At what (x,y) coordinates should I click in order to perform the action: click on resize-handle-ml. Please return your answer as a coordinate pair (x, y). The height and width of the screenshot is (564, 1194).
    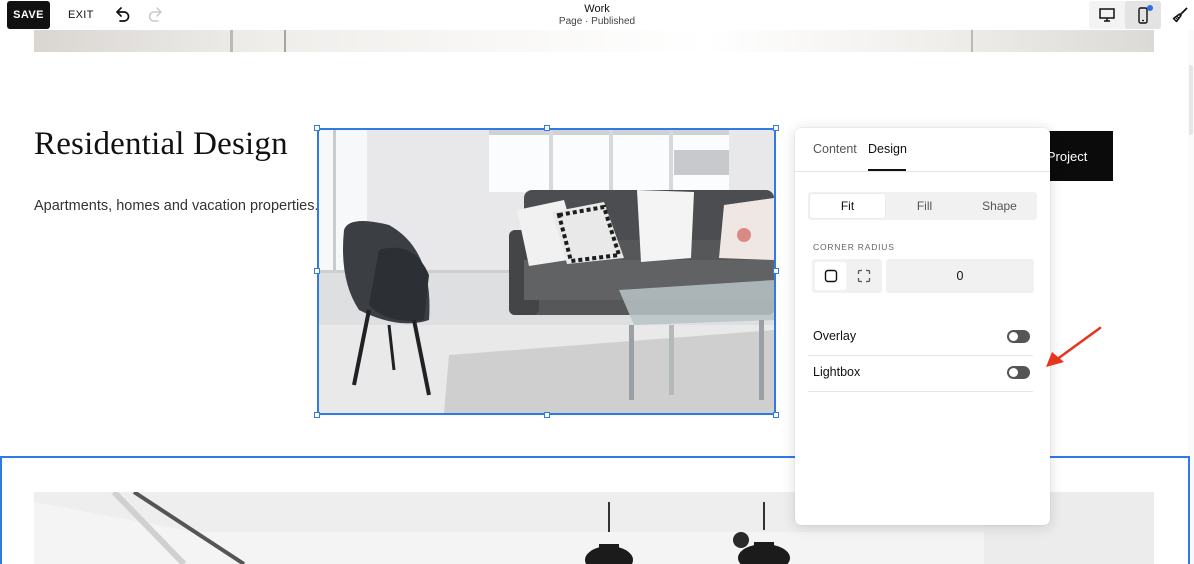
    Looking at the image, I should click on (317, 271).